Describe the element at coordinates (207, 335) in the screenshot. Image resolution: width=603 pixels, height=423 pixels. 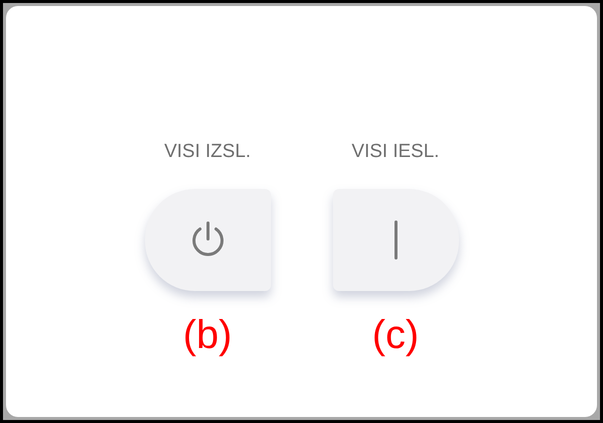
I see `caption: (b)` at that location.